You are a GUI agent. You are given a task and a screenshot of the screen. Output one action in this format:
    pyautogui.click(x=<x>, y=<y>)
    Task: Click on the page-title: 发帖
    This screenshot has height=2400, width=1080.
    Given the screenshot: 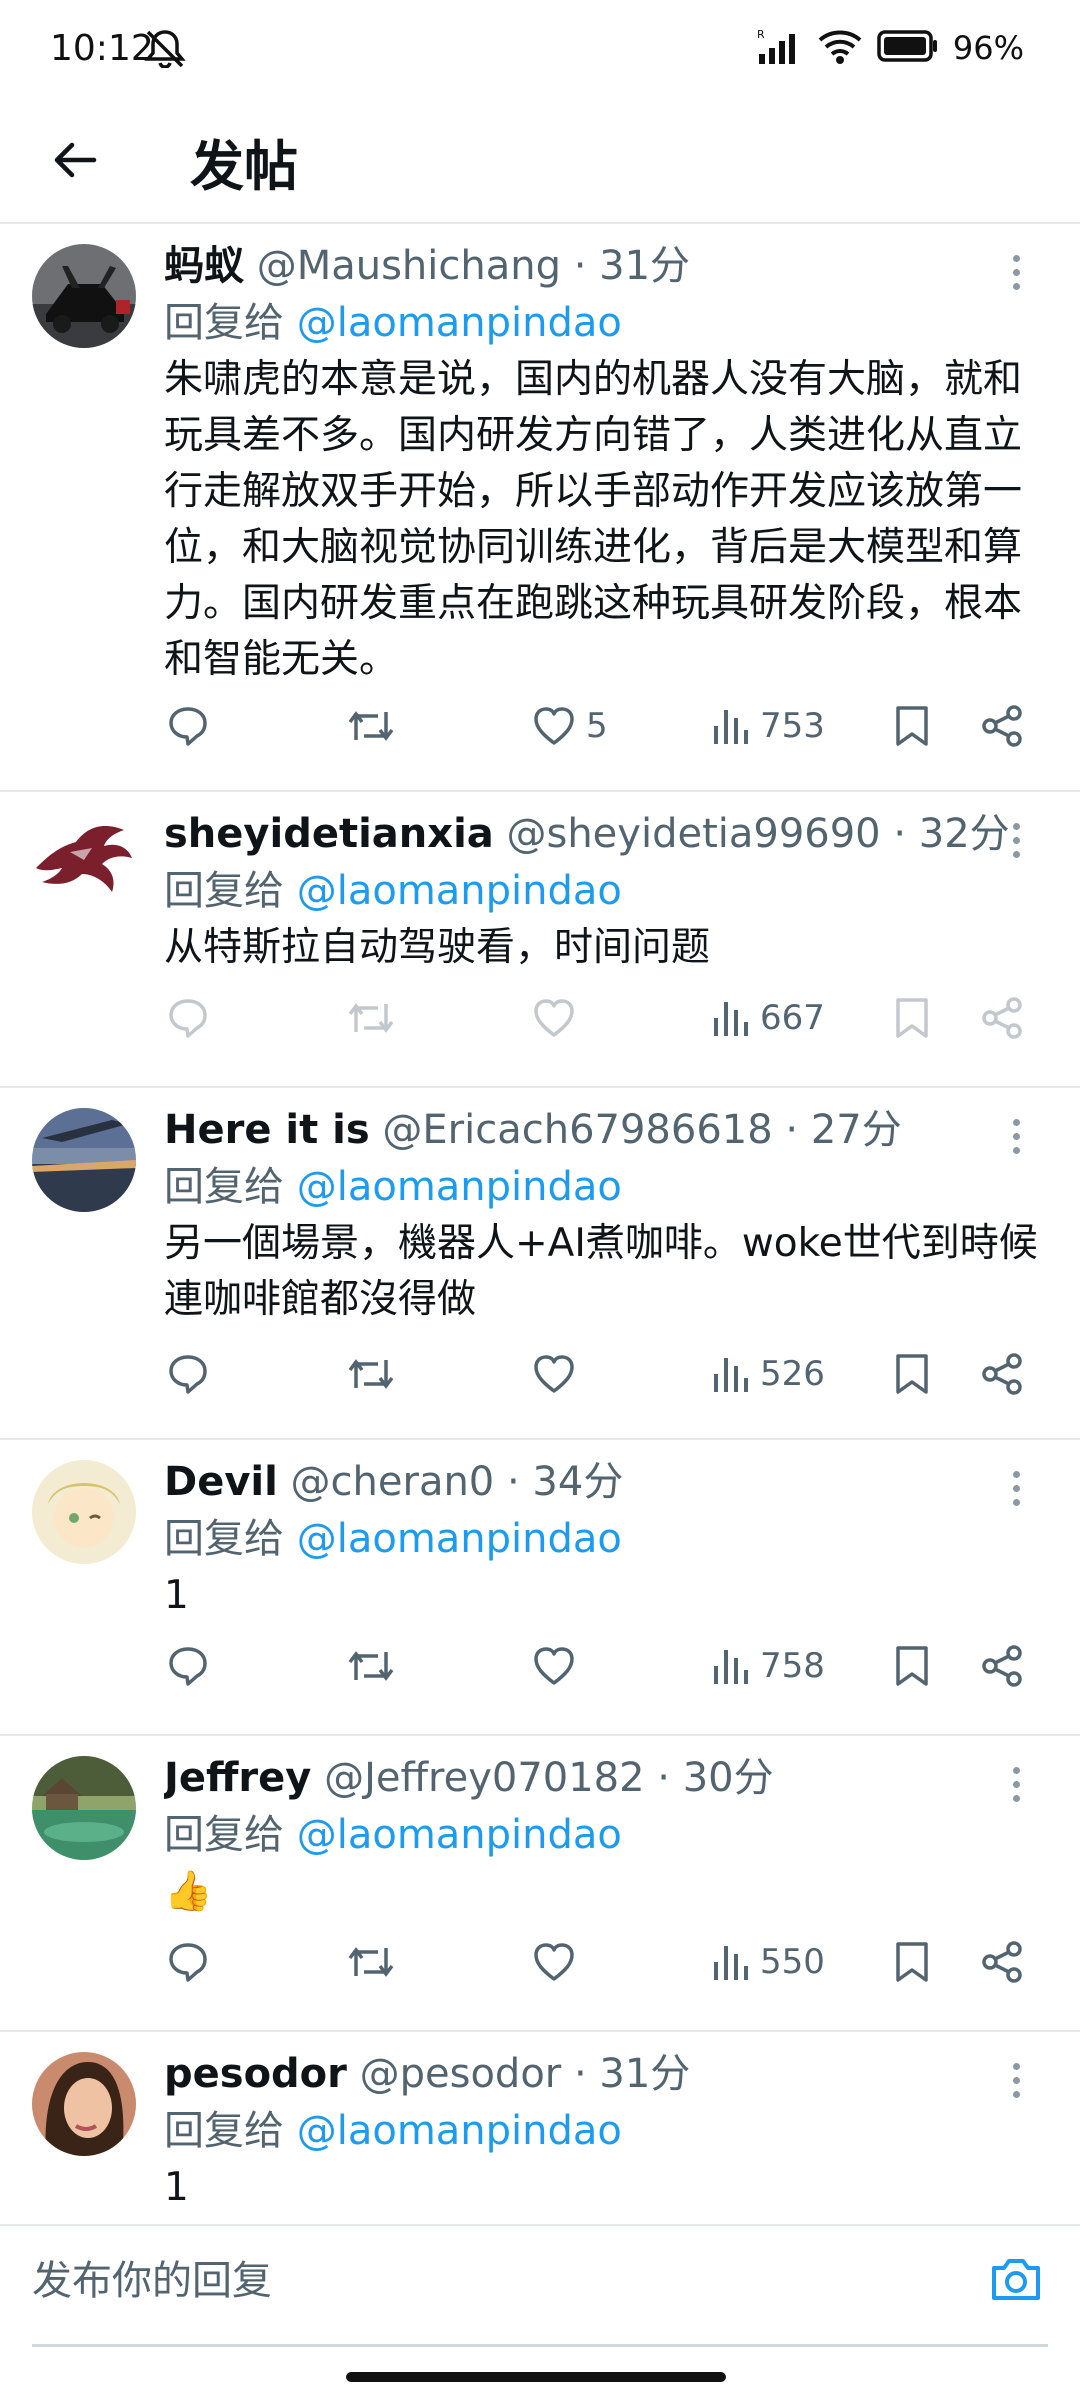 What is the action you would take?
    pyautogui.click(x=244, y=166)
    